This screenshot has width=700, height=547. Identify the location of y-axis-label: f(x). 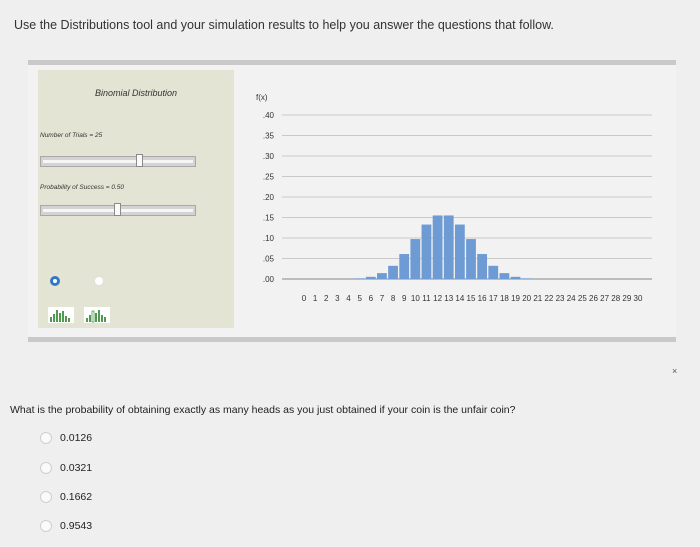
(262, 97).